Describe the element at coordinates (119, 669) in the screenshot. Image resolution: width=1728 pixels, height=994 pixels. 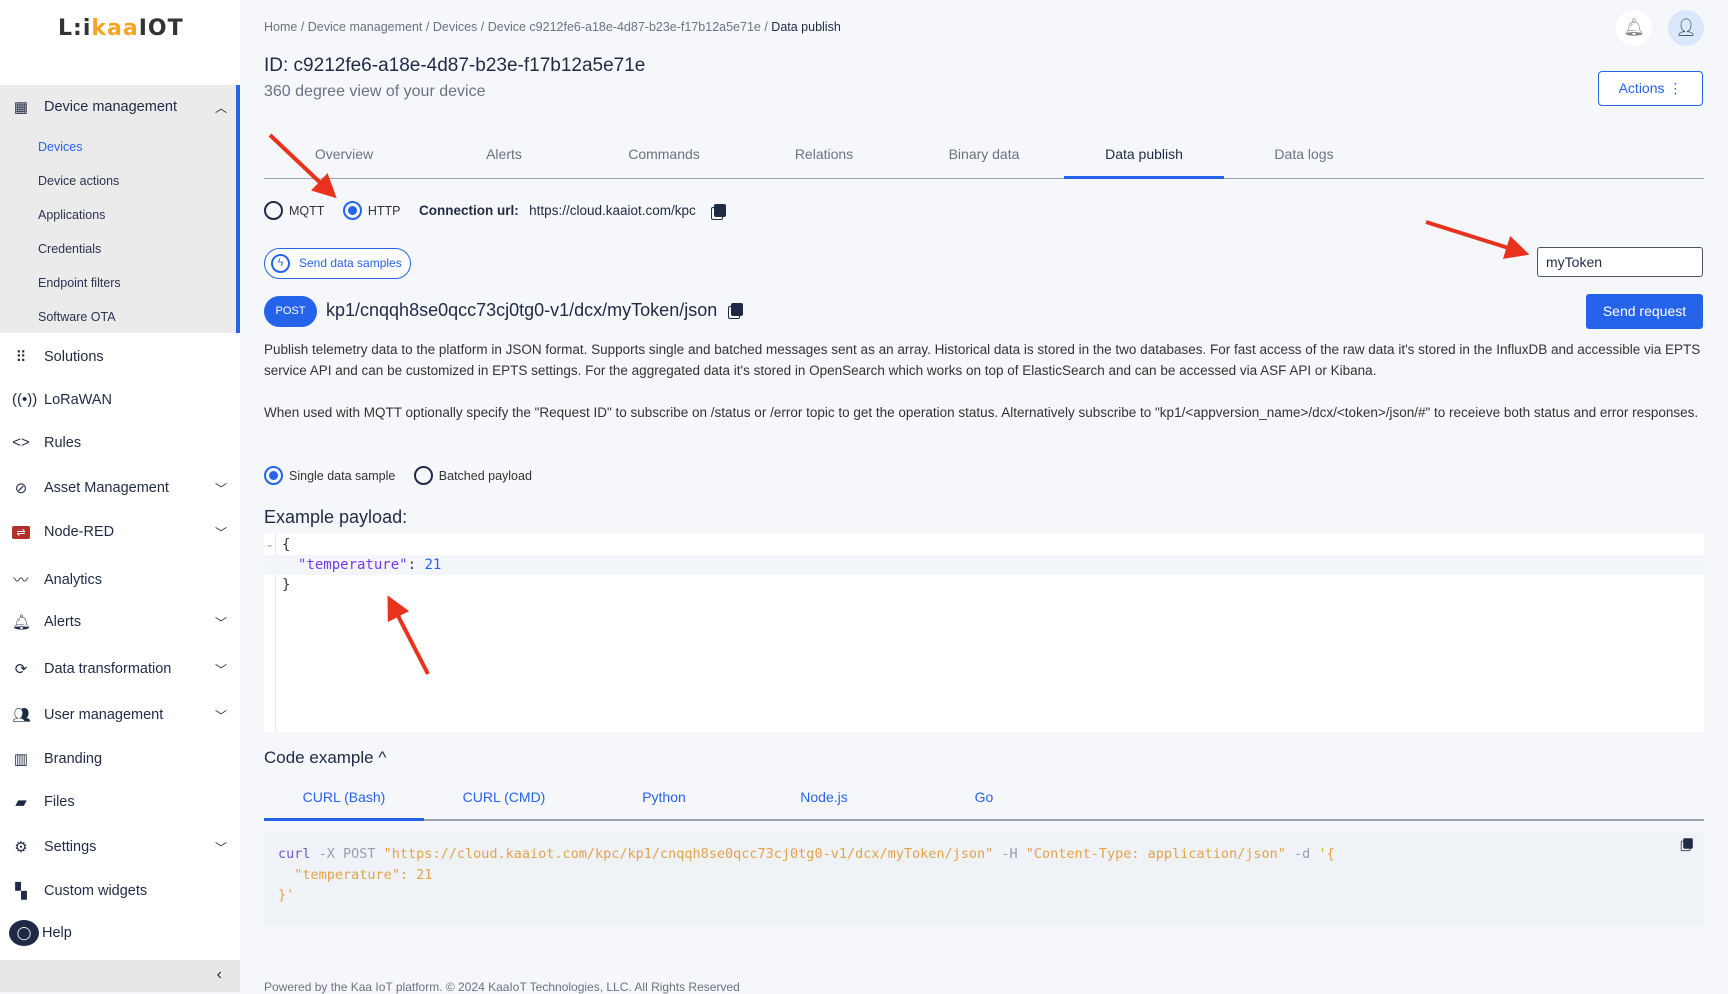
I see `sidebar-item-data-transformation: ⟳ Data transformation ﹀` at that location.